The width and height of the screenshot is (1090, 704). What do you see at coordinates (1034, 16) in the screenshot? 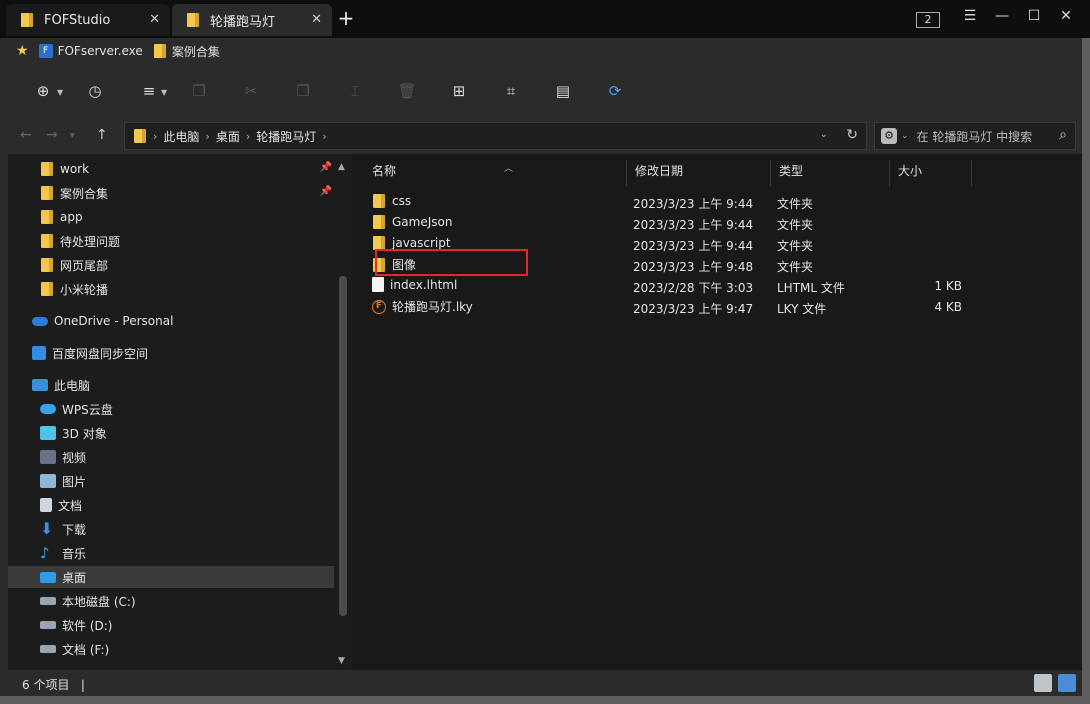
I see `maximize-button: ☐` at bounding box center [1034, 16].